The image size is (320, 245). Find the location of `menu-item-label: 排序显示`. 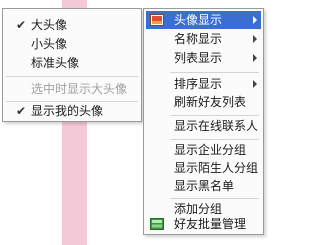

menu-item-label: 排序显示 is located at coordinates (198, 84).